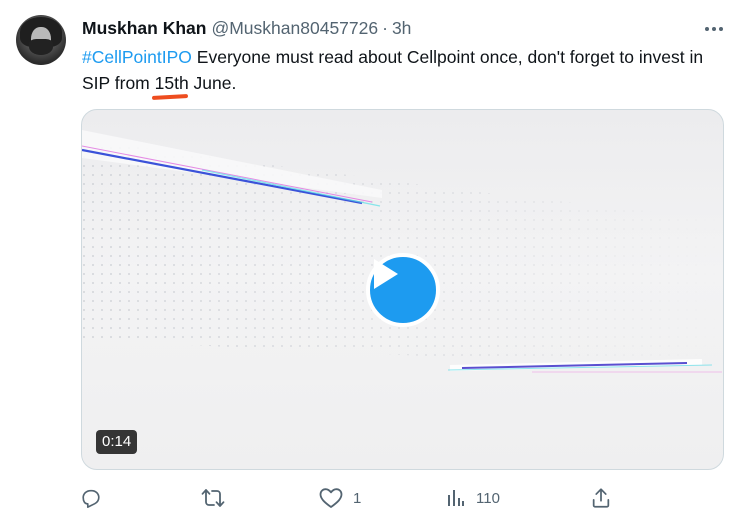  Describe the element at coordinates (401, 28) in the screenshot. I see `tweet-timestamp: 3h` at that location.